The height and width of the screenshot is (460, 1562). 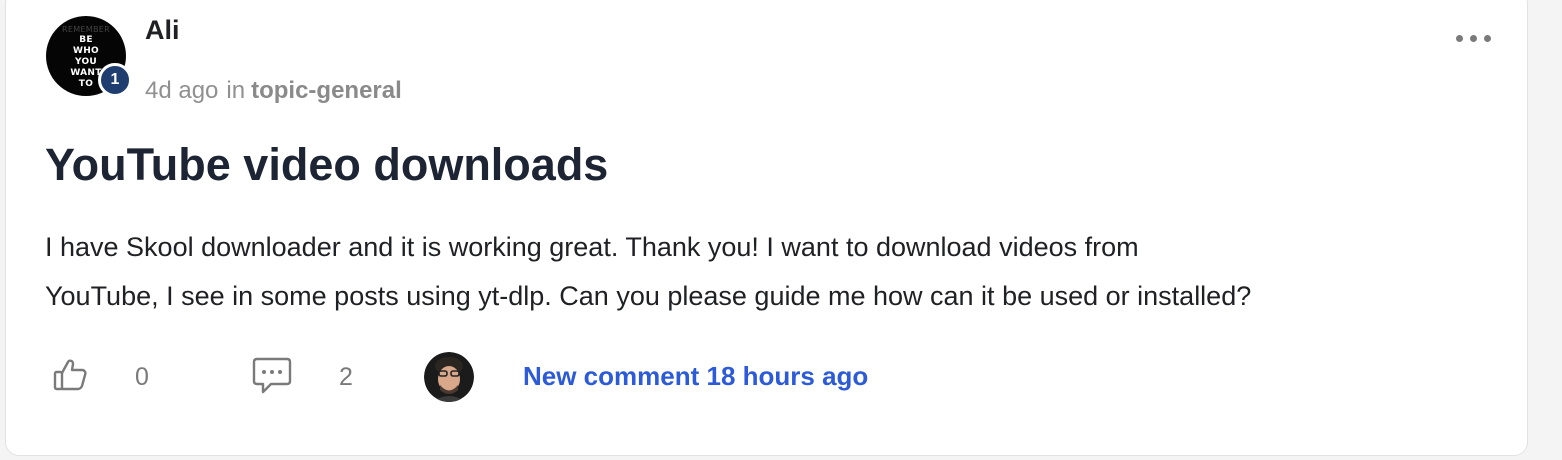 I want to click on comment-count: 2, so click(x=346, y=377).